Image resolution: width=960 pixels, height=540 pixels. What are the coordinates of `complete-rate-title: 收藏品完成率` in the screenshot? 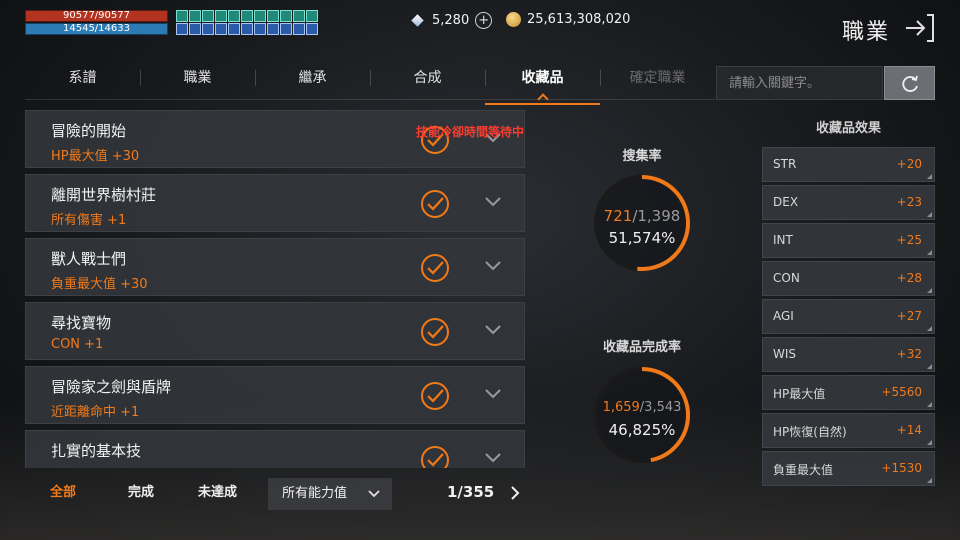 It's located at (641, 347).